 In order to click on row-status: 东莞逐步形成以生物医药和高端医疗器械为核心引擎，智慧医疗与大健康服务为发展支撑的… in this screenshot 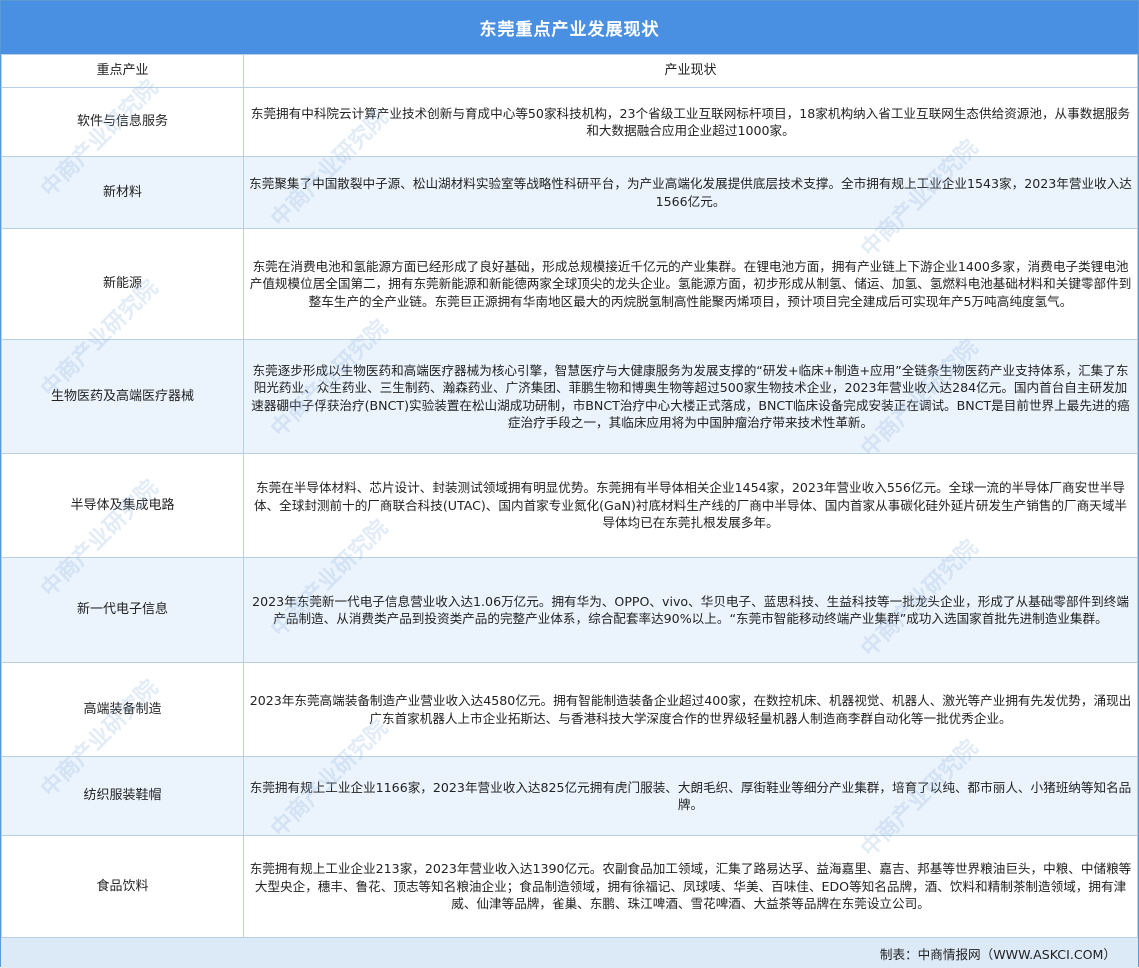, I will do `click(690, 396)`.